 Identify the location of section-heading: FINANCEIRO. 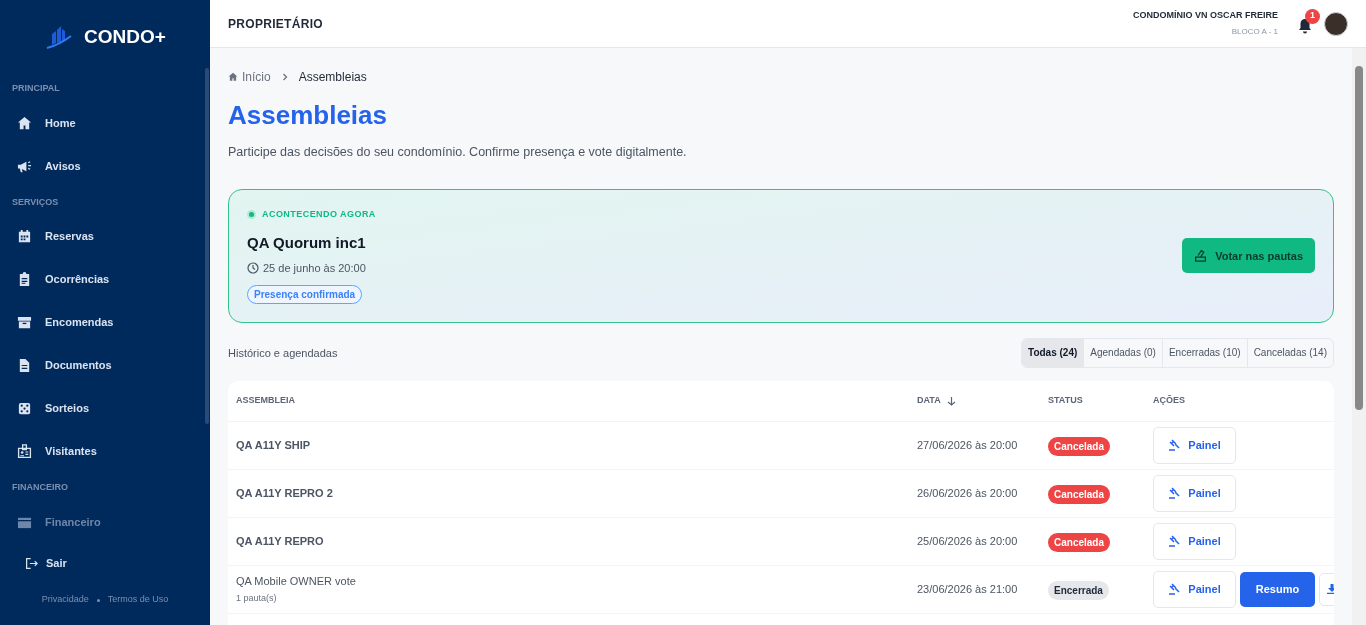
(40, 487).